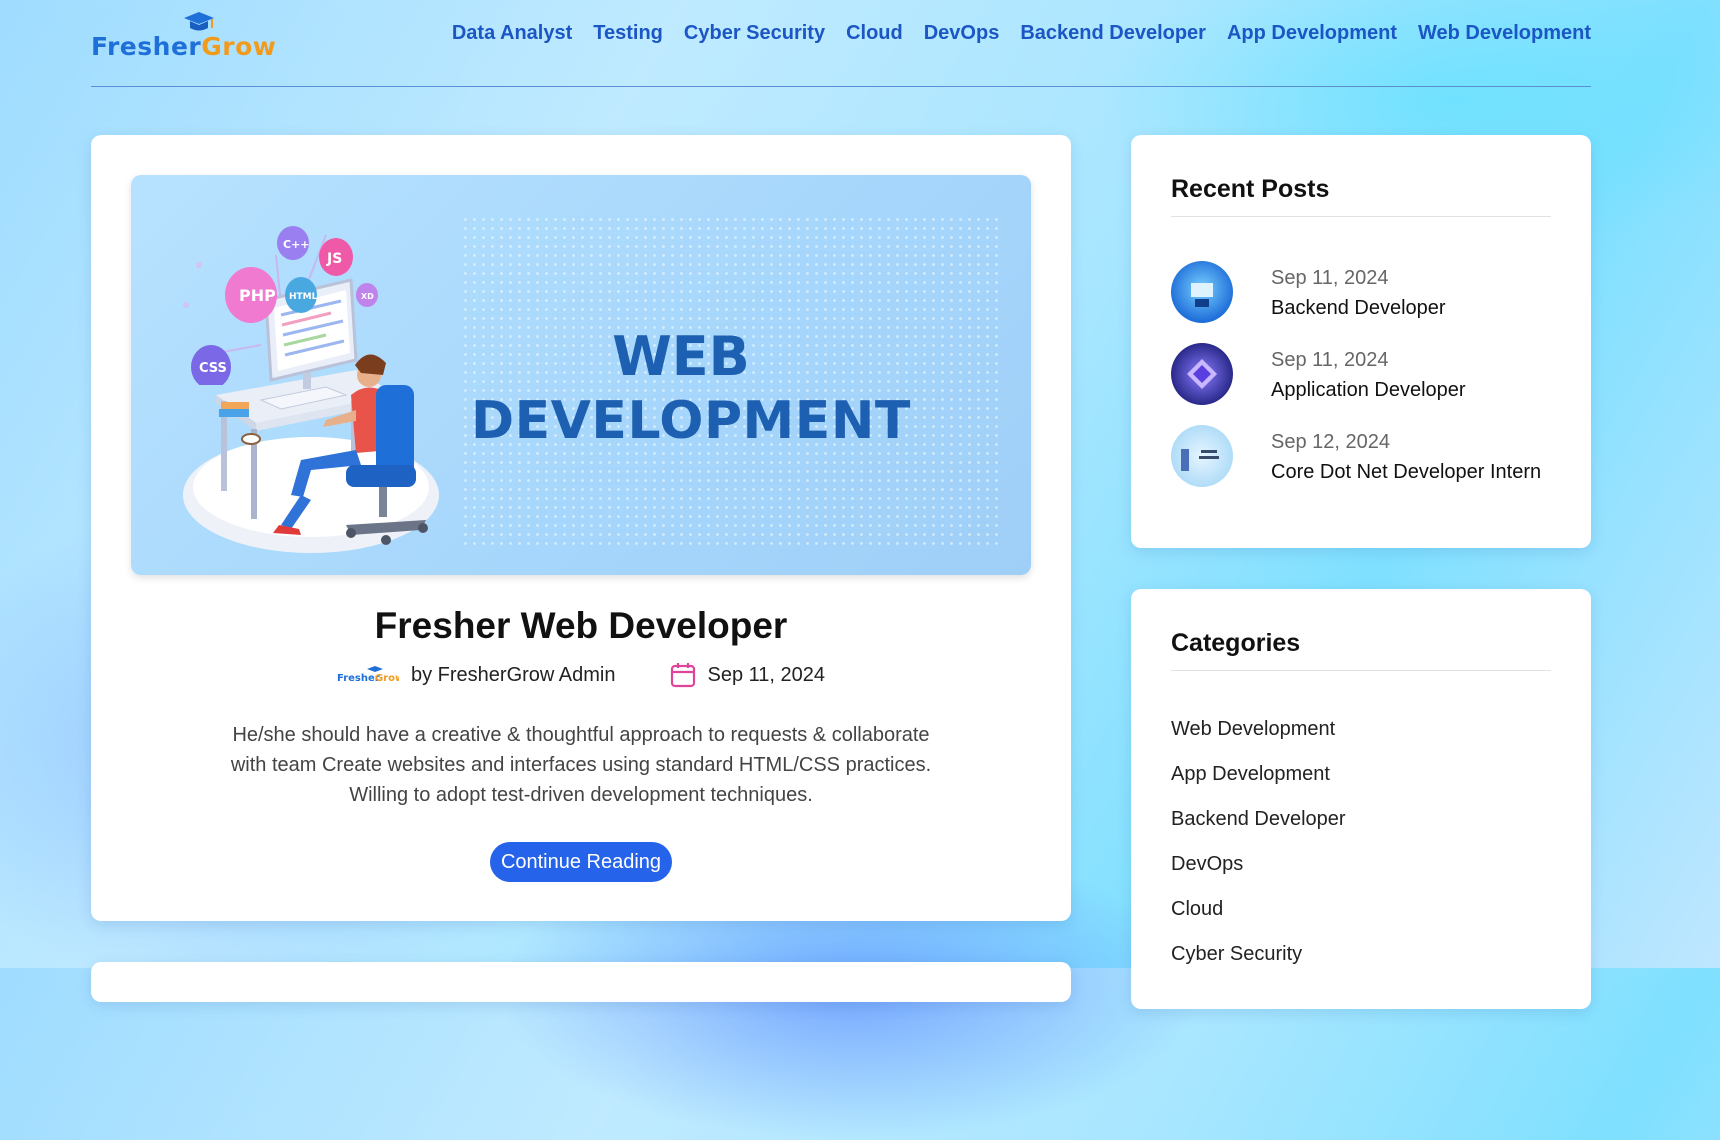  What do you see at coordinates (1197, 909) in the screenshot?
I see `category-cloud: Cloud` at bounding box center [1197, 909].